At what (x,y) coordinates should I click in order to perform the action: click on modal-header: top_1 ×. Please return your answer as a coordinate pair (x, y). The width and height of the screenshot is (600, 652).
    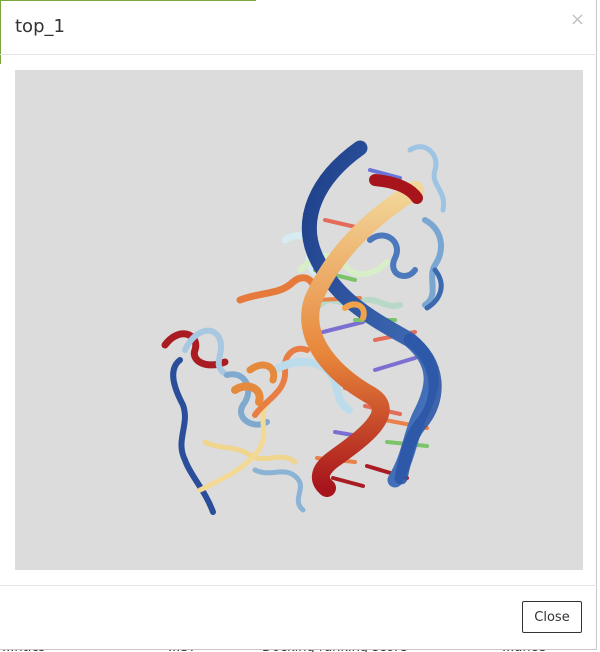
    Looking at the image, I should click on (298, 27).